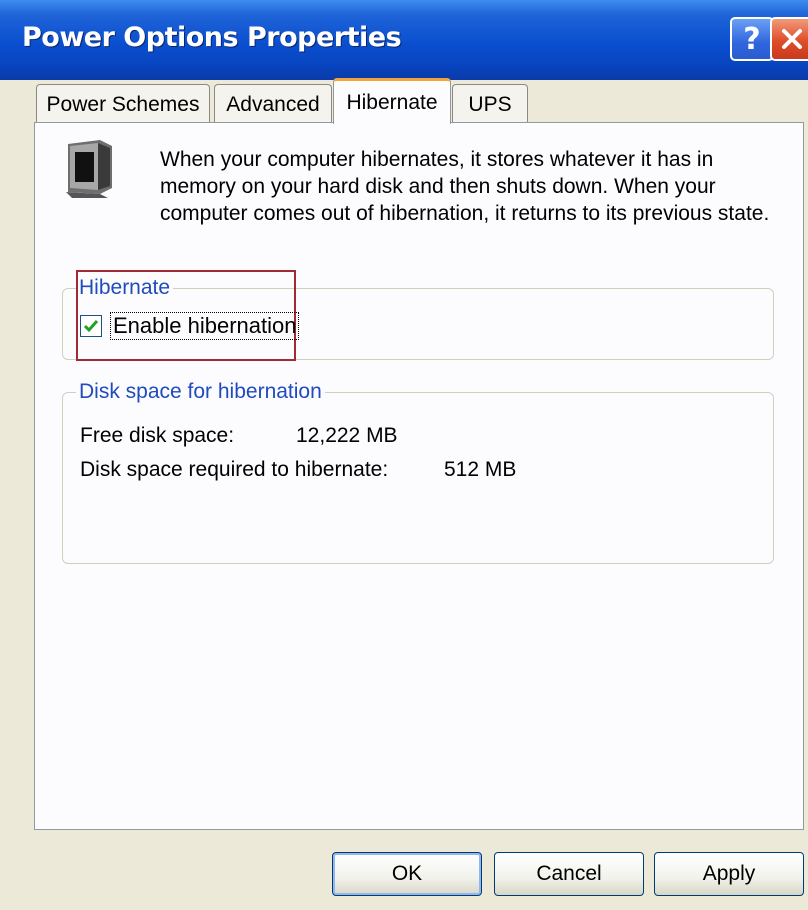 The image size is (808, 910). I want to click on free-disk-space-value: 12,222 MB, so click(347, 435).